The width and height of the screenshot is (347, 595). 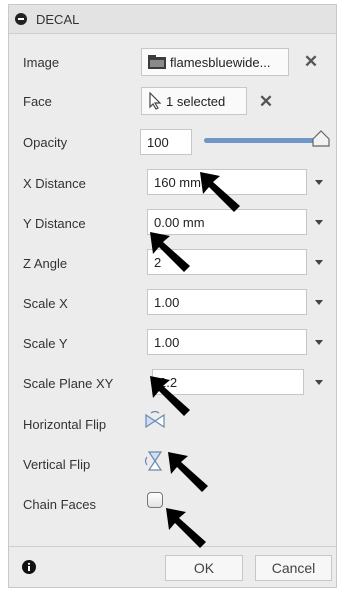 I want to click on opacity-input: 100, so click(x=166, y=142).